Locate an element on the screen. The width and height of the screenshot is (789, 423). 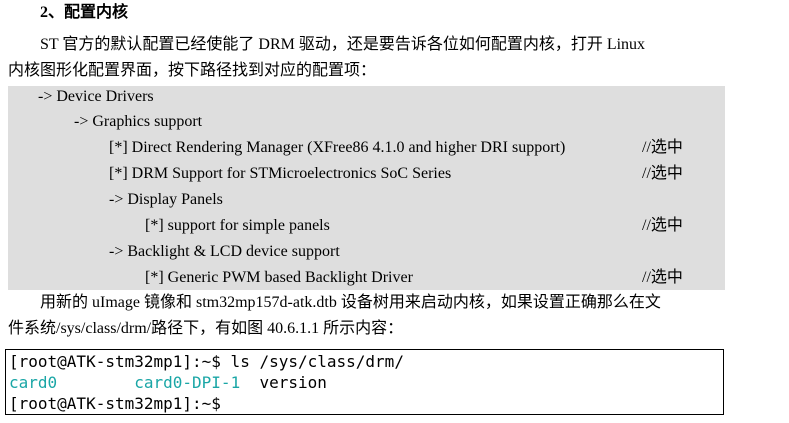
config-item-device-drivers: -> Device Drivers is located at coordinates (96, 96).